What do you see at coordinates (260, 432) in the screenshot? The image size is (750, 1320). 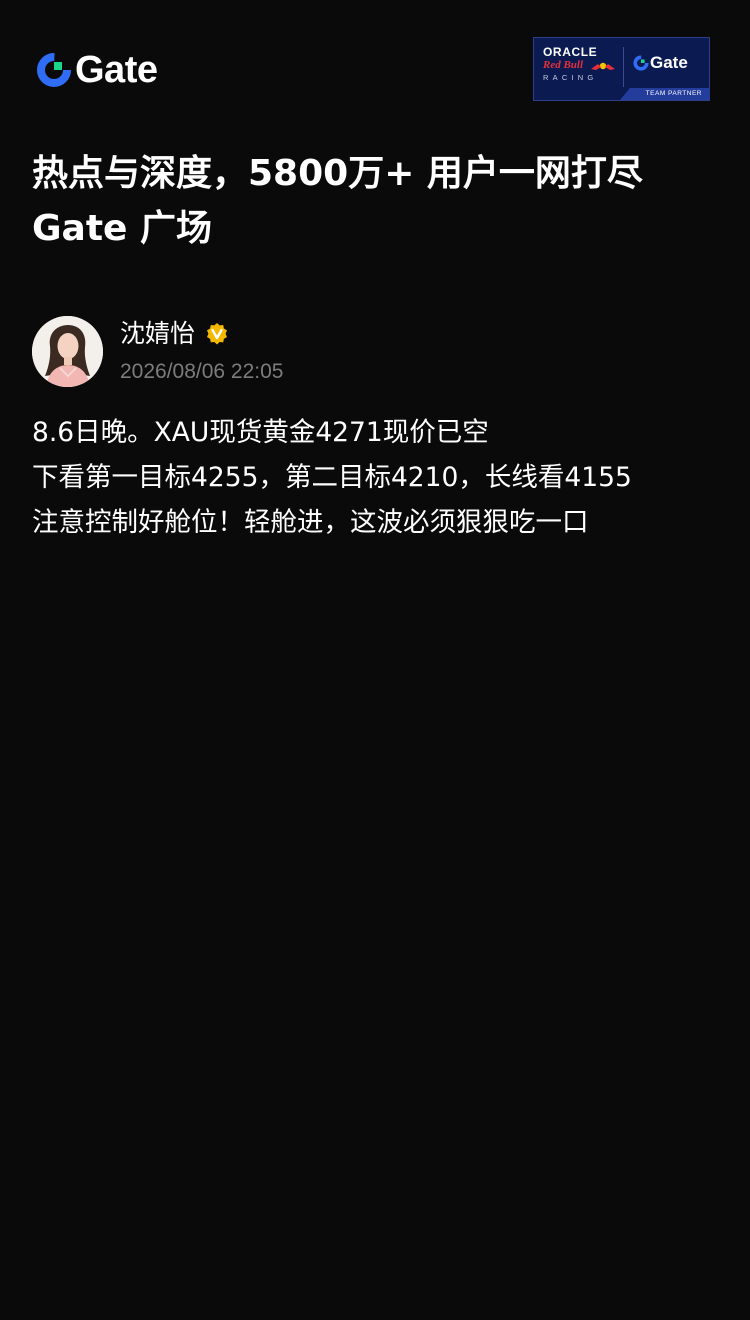 I see `post-line-1: 8.6日晚。XAU现货黄金4271现价已空` at bounding box center [260, 432].